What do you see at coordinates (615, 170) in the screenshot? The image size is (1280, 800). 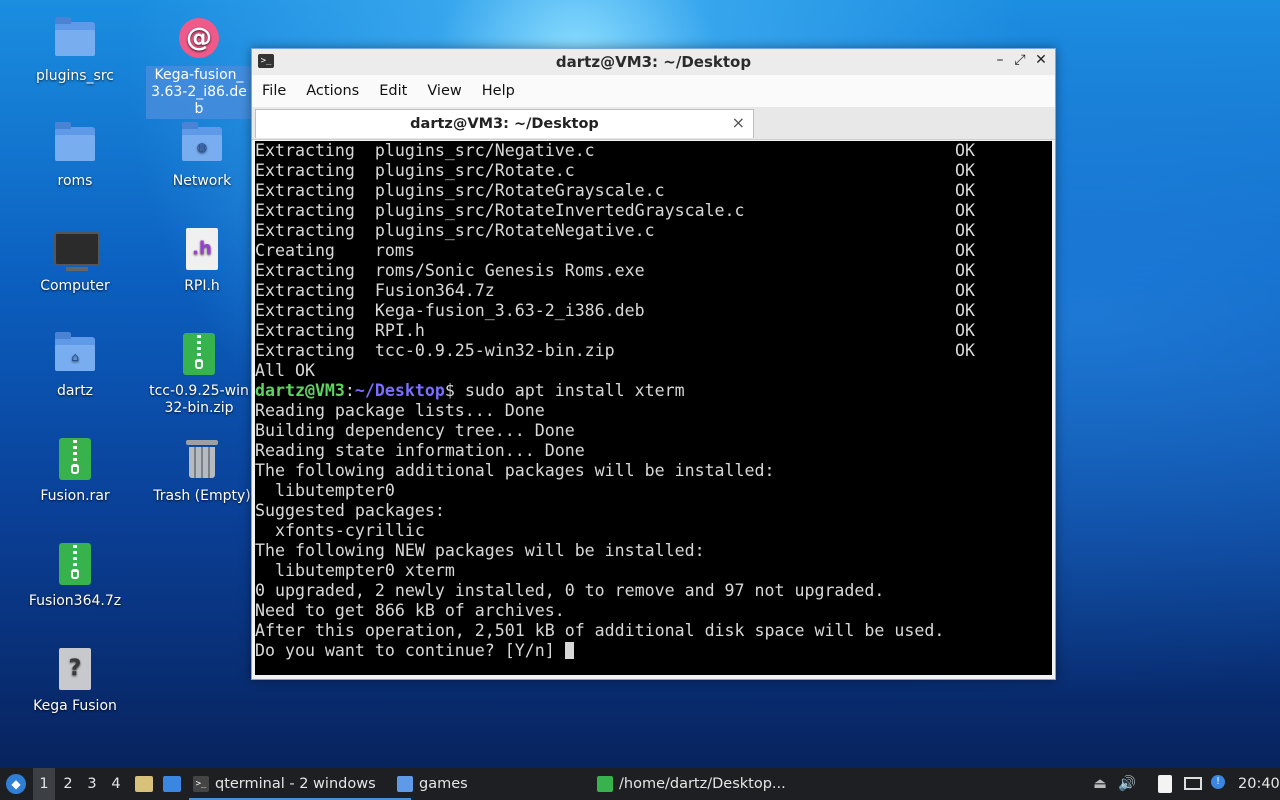 I see `terminal-line: Extracting plugins_src/Rotate.c OK` at bounding box center [615, 170].